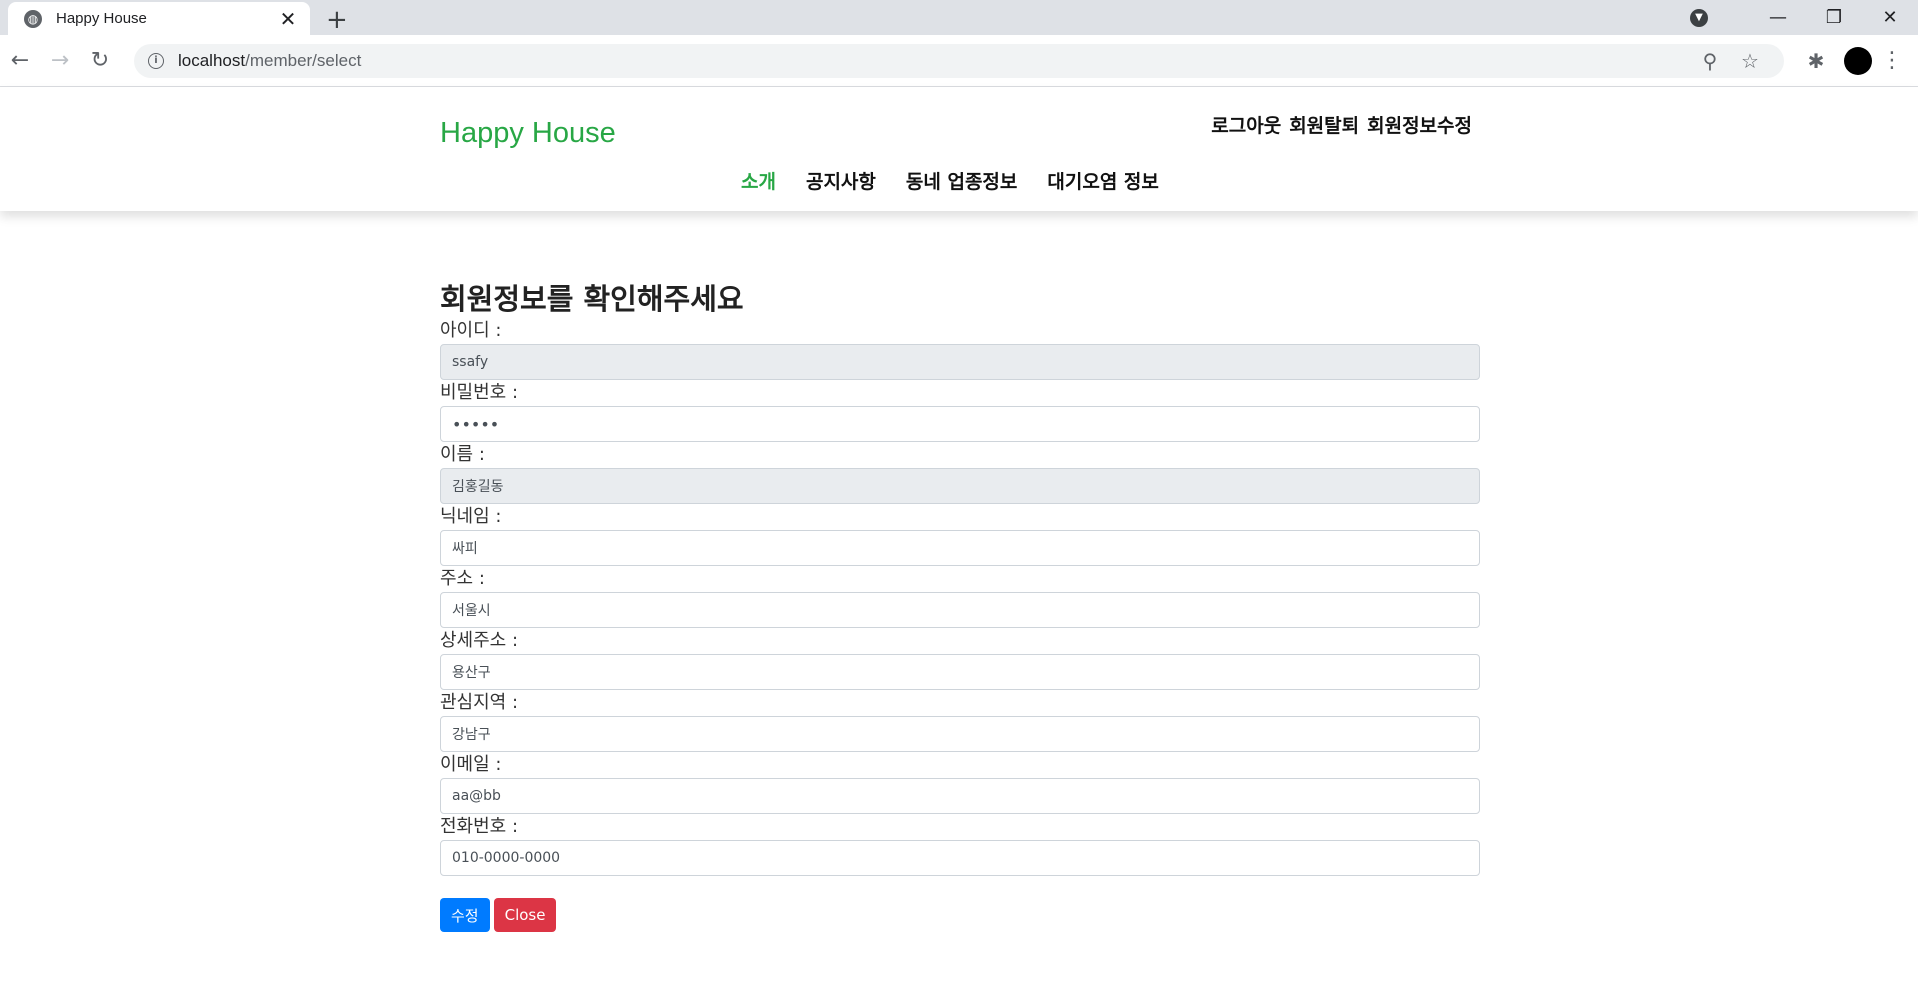 The height and width of the screenshot is (988, 1918). Describe the element at coordinates (960, 362) in the screenshot. I see `id-field` at that location.